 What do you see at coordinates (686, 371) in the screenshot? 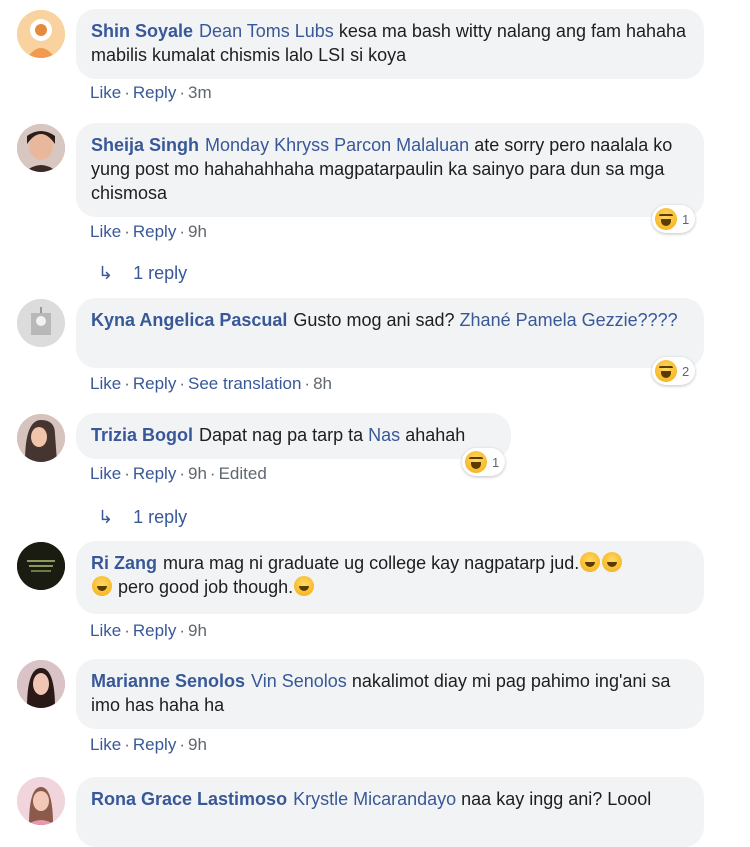
I see `reaction-count: 2` at bounding box center [686, 371].